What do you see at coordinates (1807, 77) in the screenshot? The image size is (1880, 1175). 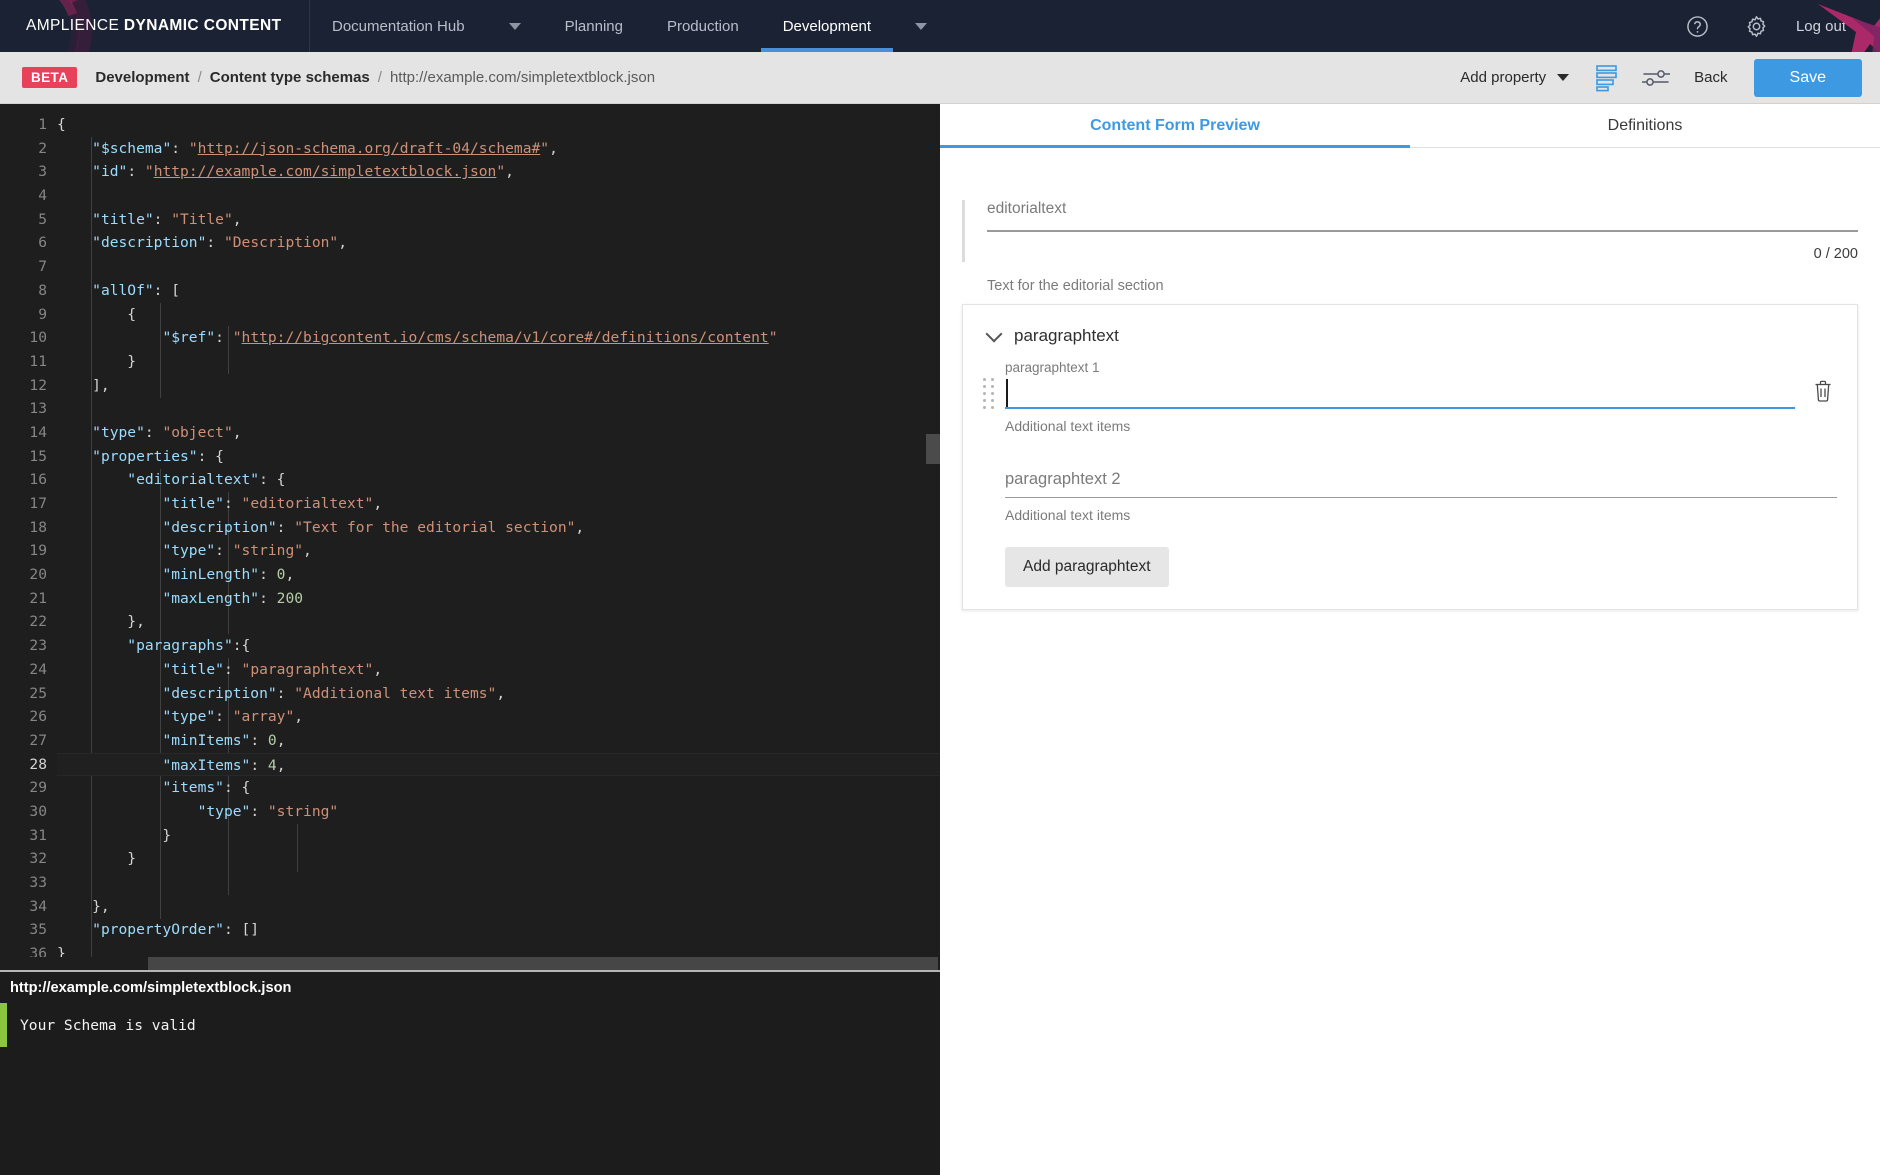 I see `save-button: Save` at bounding box center [1807, 77].